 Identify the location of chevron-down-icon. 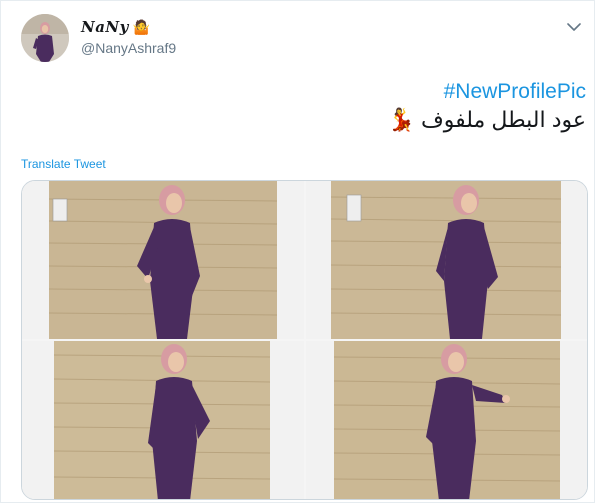
(574, 27).